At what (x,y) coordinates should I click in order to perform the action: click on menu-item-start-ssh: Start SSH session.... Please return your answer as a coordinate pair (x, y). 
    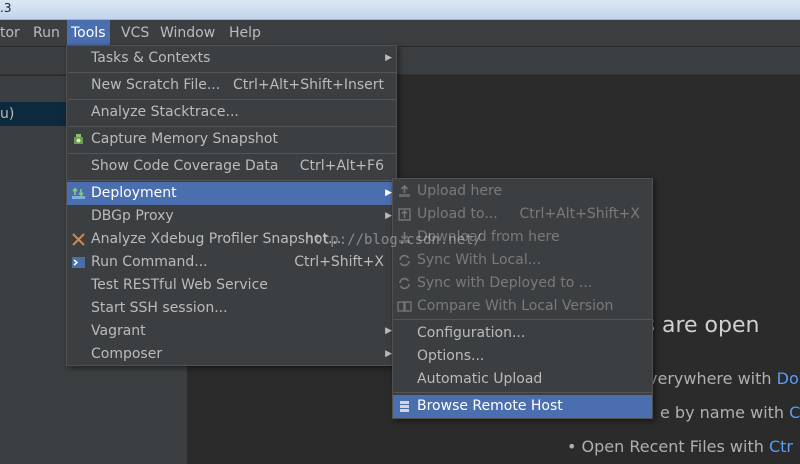
    Looking at the image, I should click on (231, 308).